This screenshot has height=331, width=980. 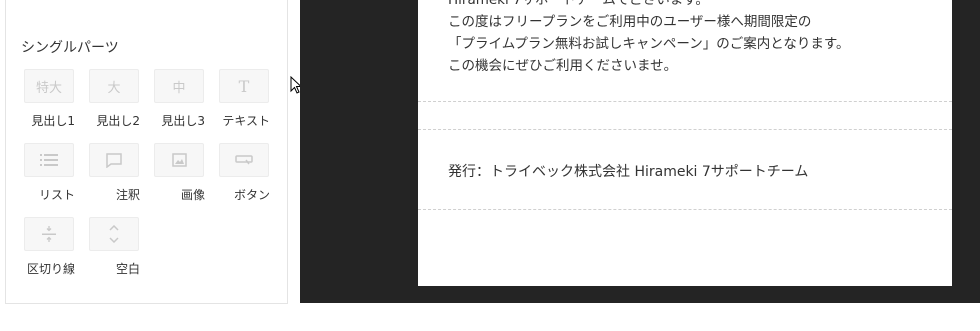 I want to click on part-image: 画像, so click(x=179, y=173).